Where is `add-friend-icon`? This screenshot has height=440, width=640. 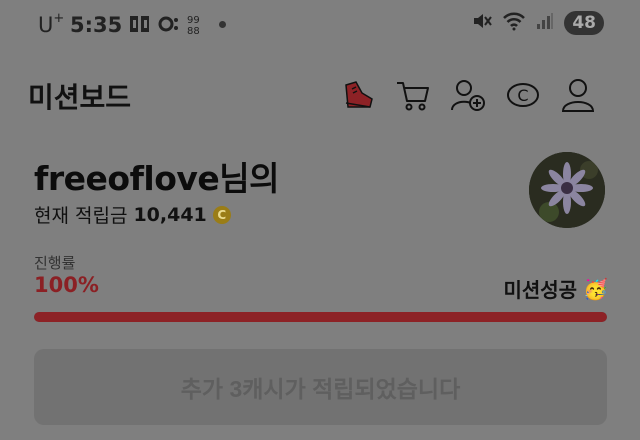
add-friend-icon is located at coordinates (468, 95).